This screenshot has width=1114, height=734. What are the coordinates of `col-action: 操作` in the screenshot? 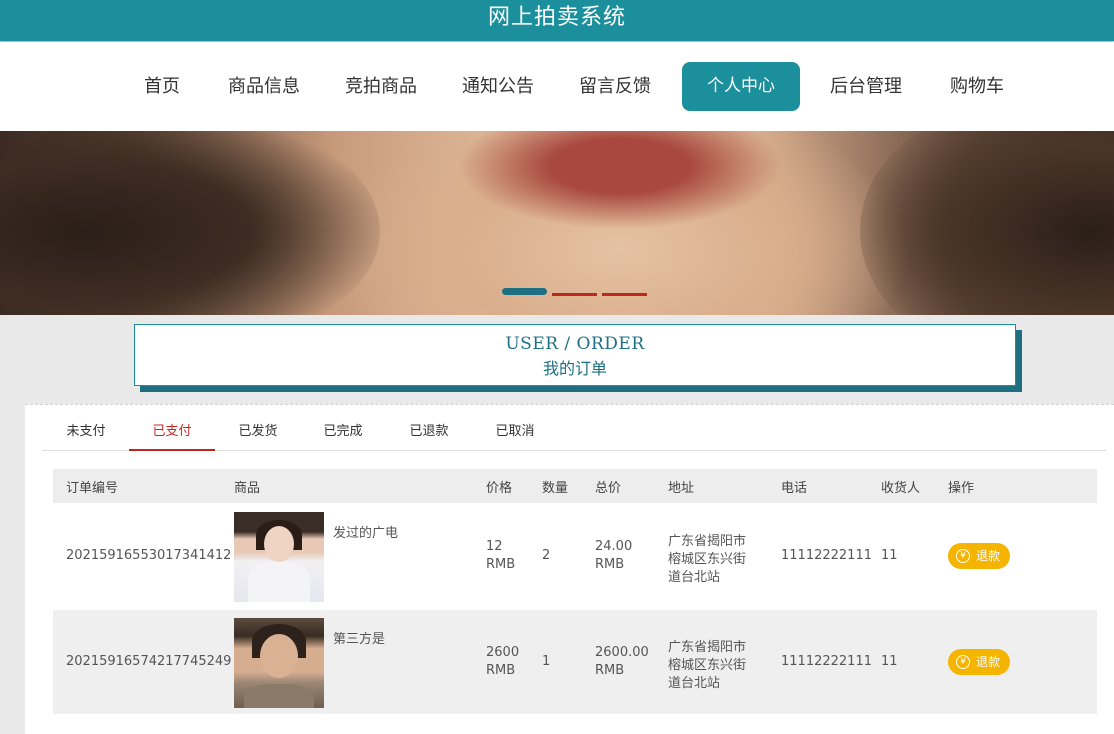 It's located at (961, 488).